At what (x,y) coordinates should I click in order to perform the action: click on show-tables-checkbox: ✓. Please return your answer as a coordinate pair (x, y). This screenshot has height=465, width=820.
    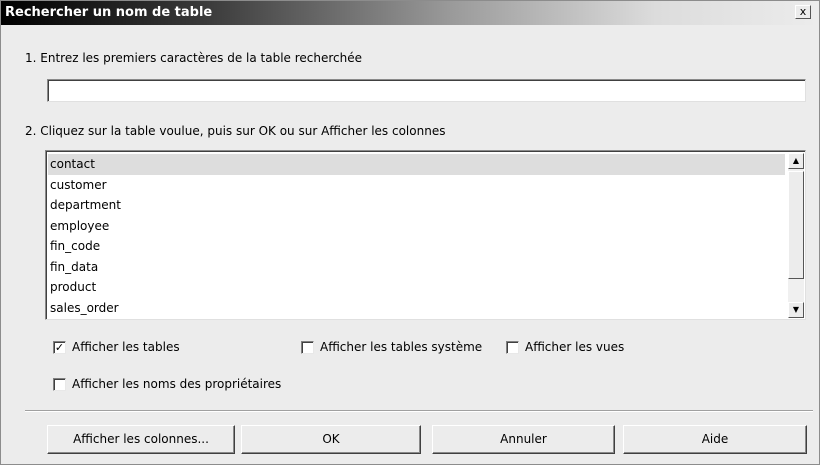
    Looking at the image, I should click on (59, 347).